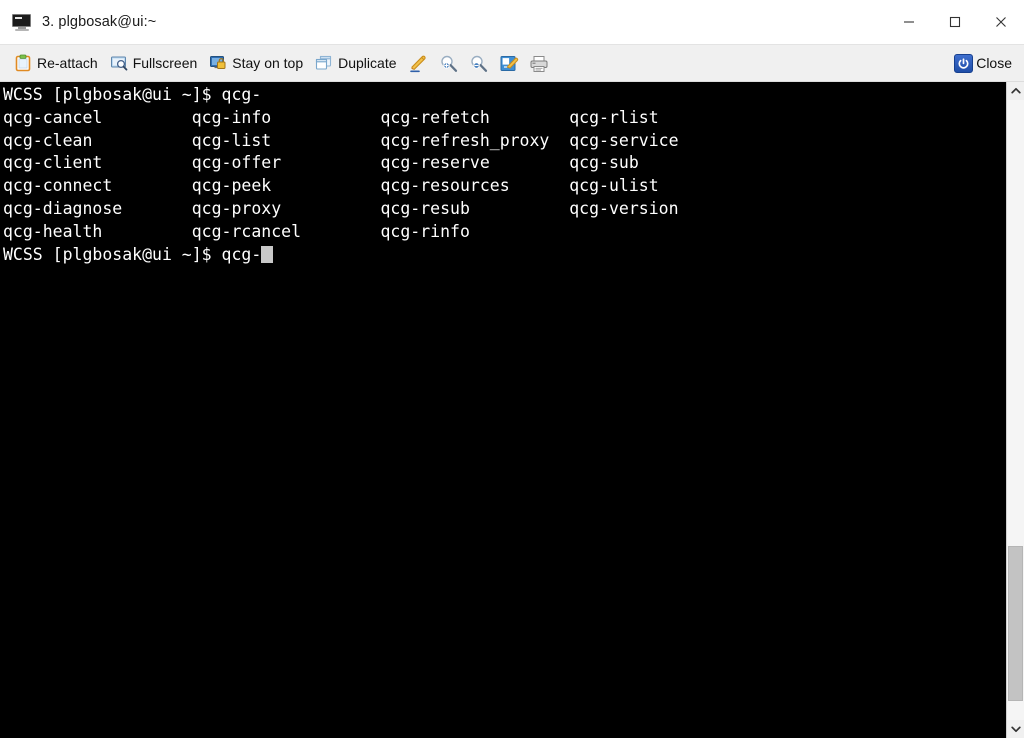 The image size is (1024, 738). Describe the element at coordinates (218, 63) in the screenshot. I see `stay-on-top-icon` at that location.